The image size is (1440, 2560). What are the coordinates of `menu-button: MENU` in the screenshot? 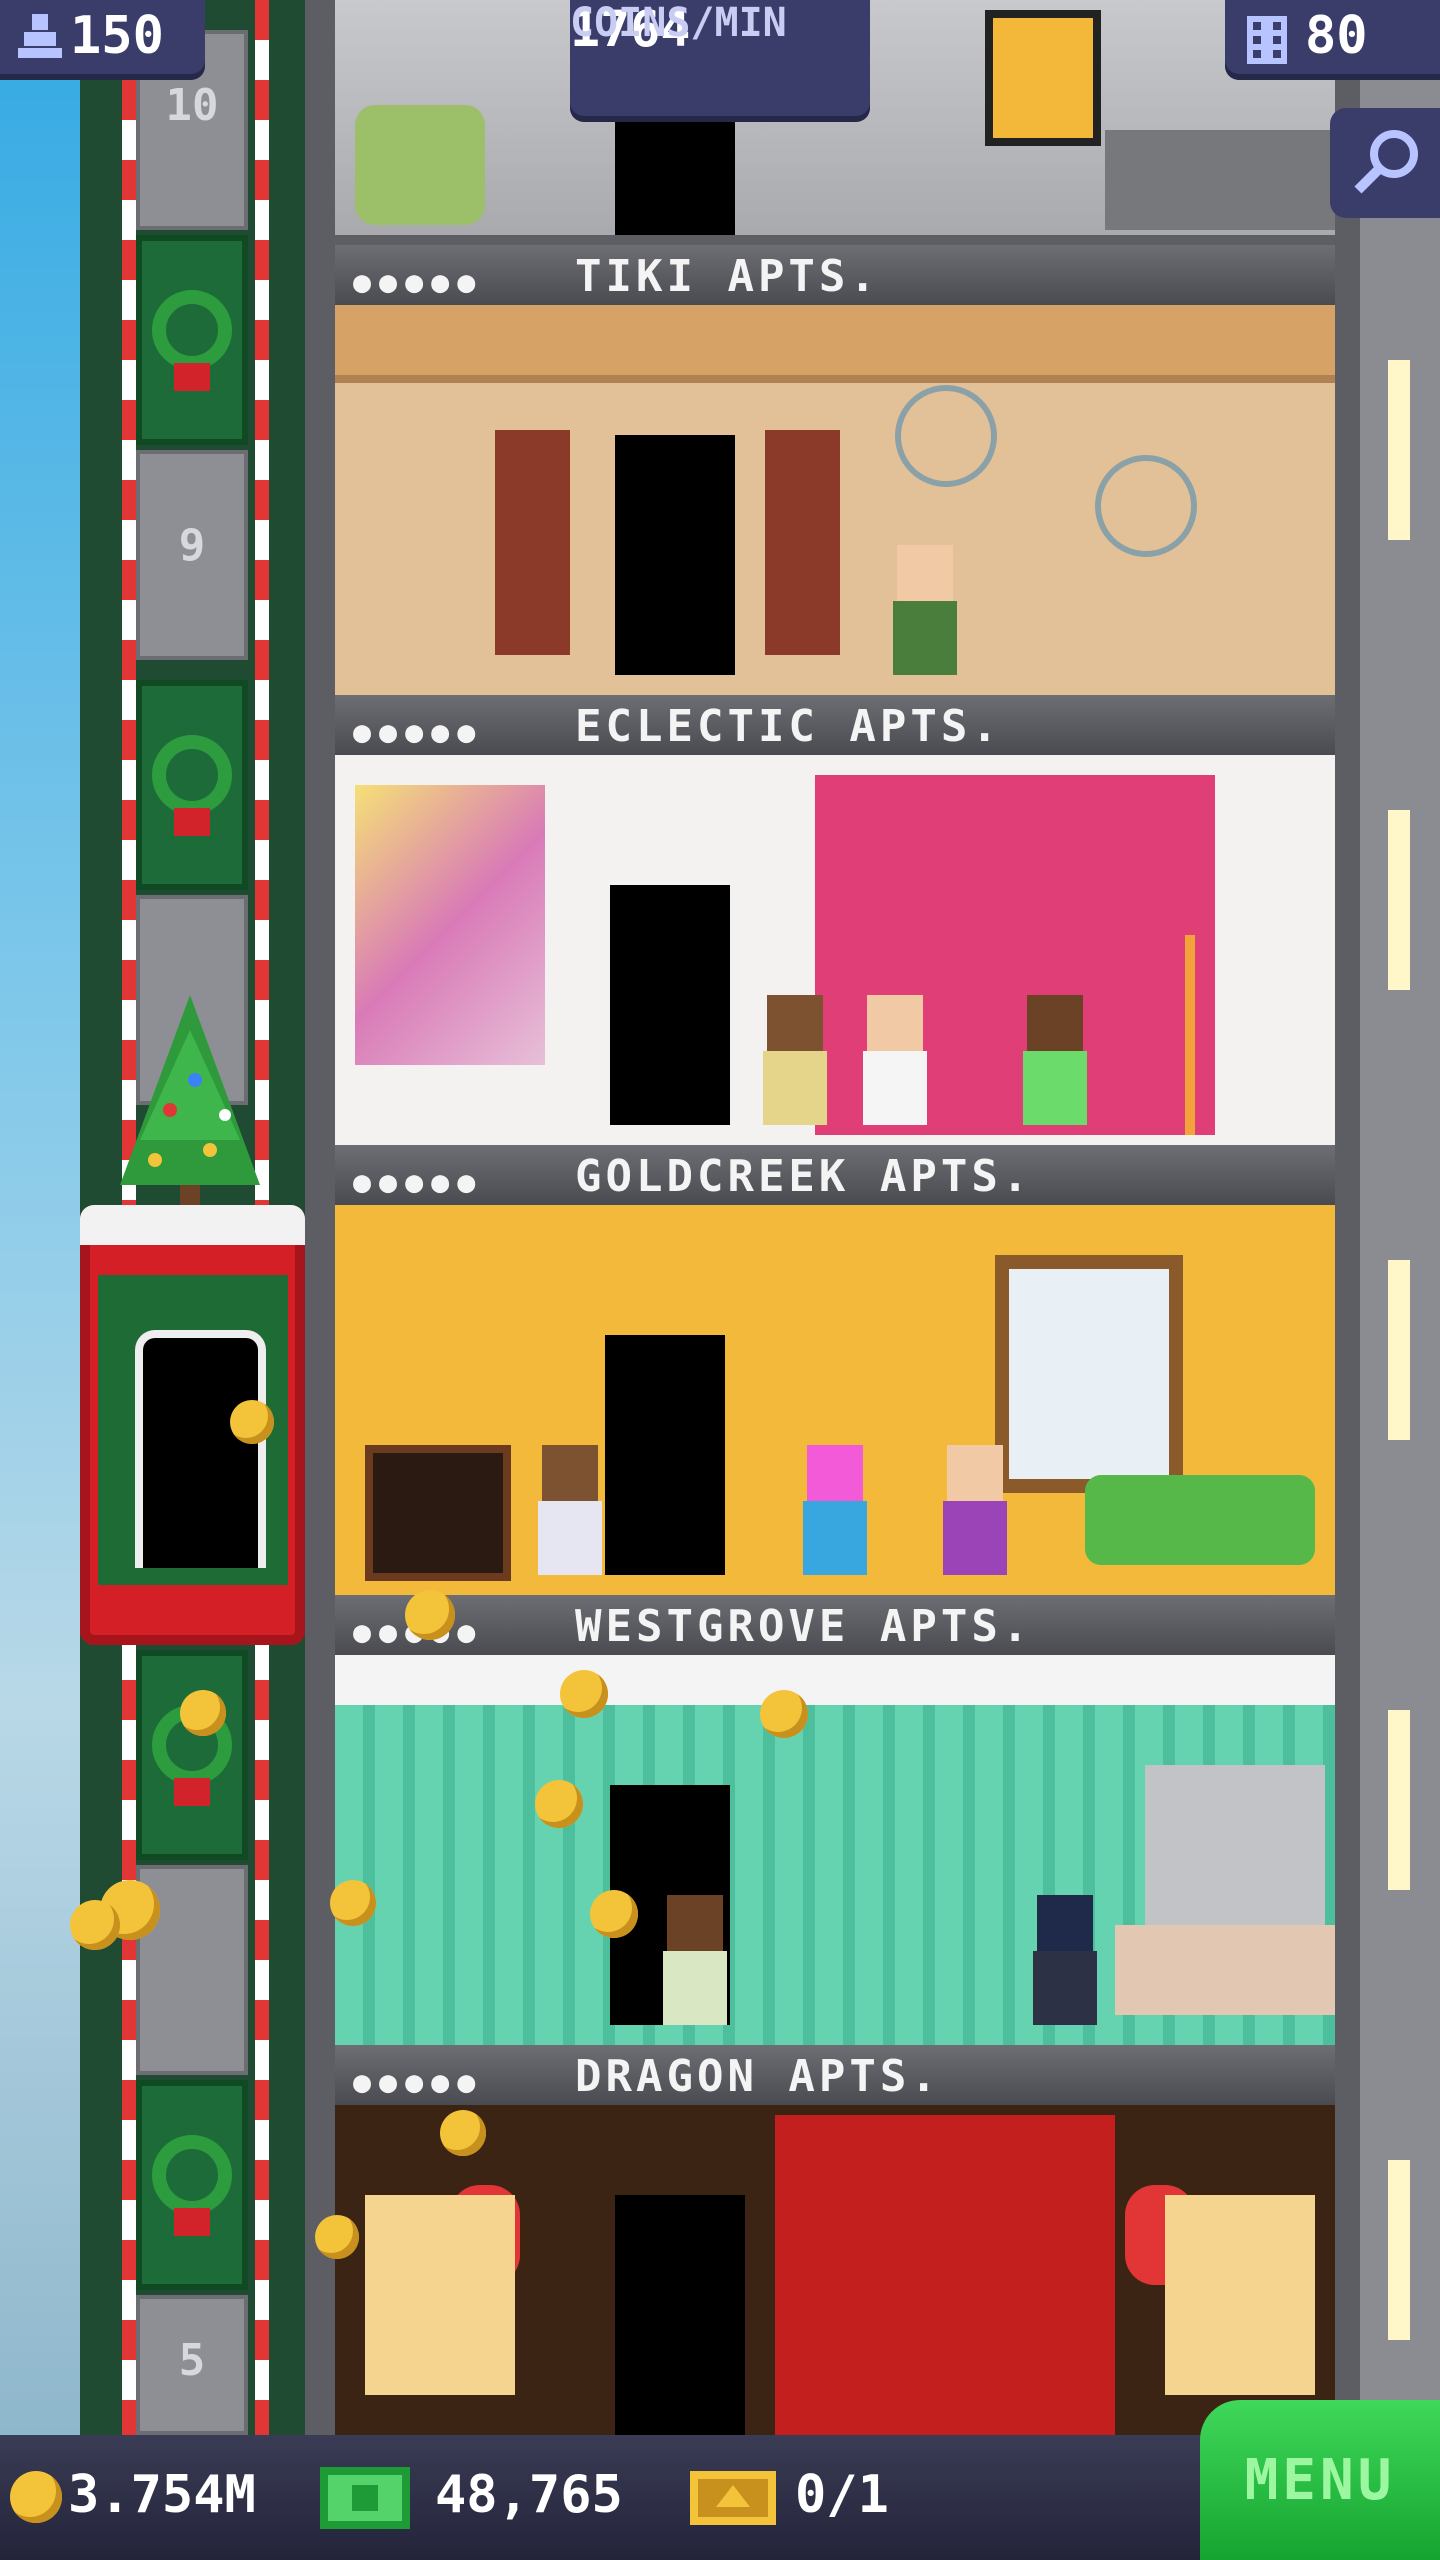 It's located at (1320, 2480).